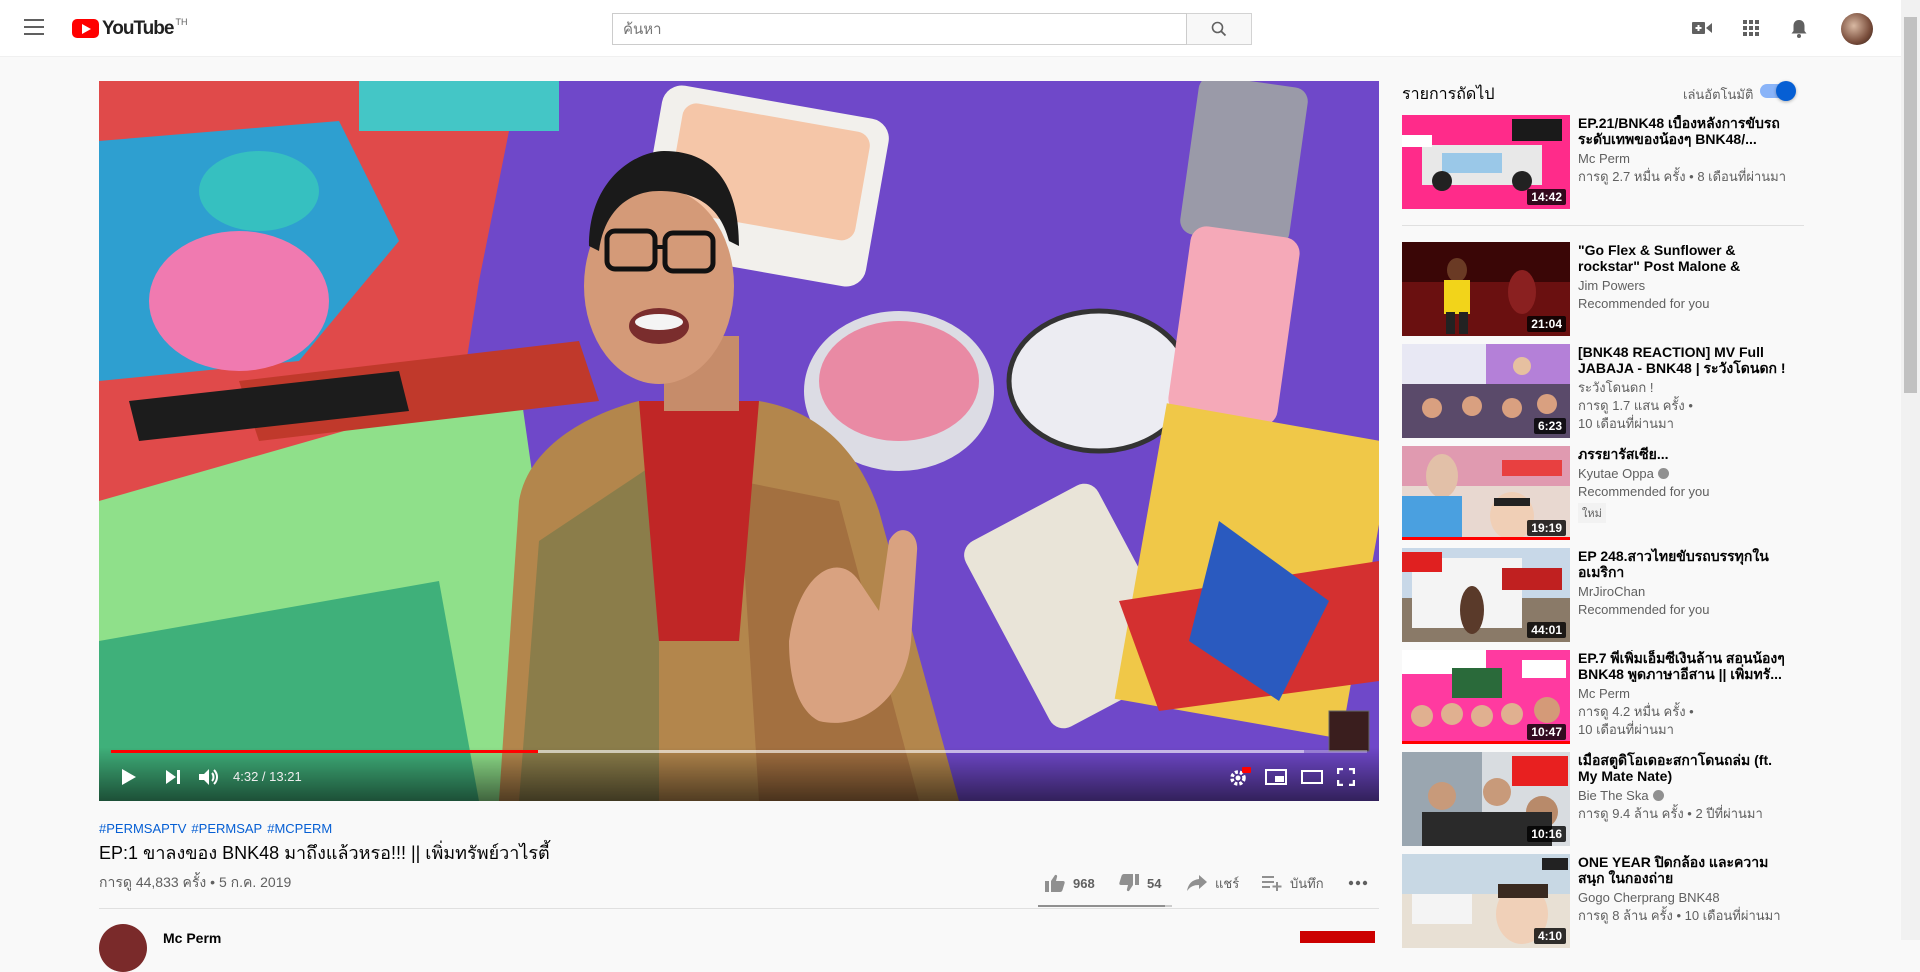  What do you see at coordinates (1693, 474) in the screenshot?
I see `video-channel: Kyutae Oppa` at bounding box center [1693, 474].